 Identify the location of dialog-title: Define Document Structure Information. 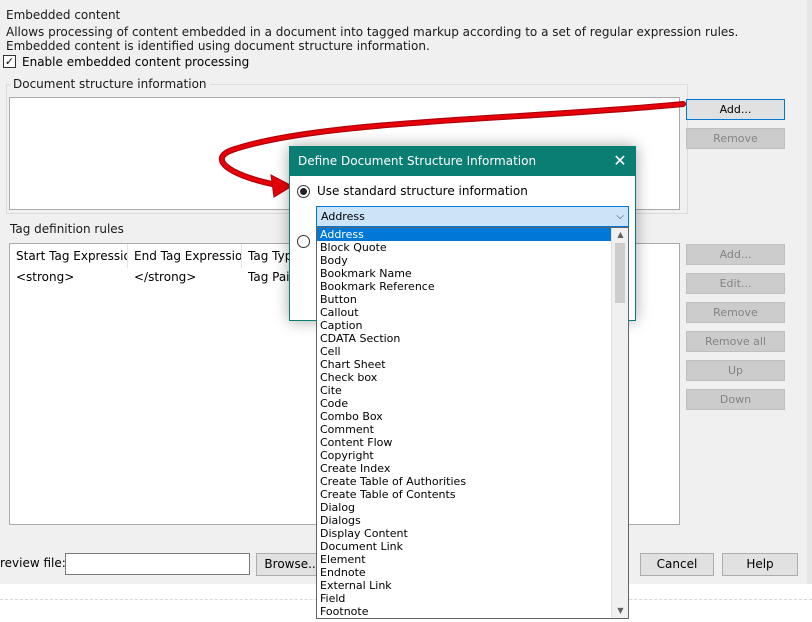
(462, 161).